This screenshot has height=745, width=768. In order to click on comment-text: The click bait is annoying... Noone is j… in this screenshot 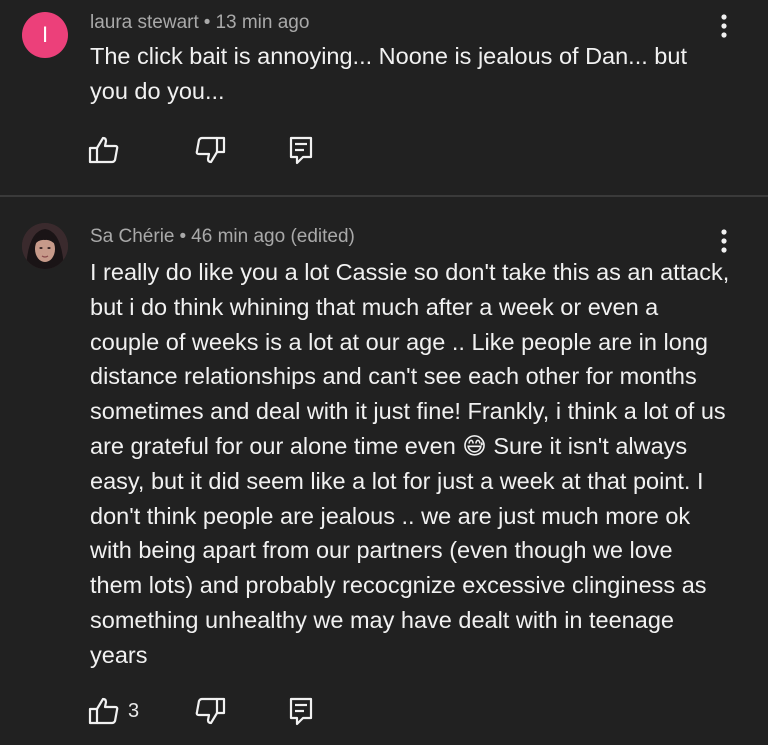, I will do `click(388, 73)`.